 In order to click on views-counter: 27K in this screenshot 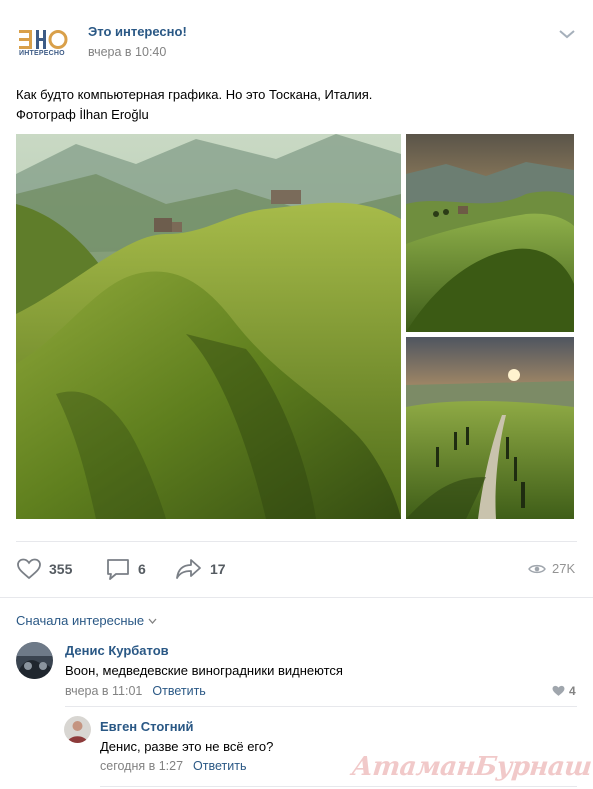, I will do `click(551, 568)`.